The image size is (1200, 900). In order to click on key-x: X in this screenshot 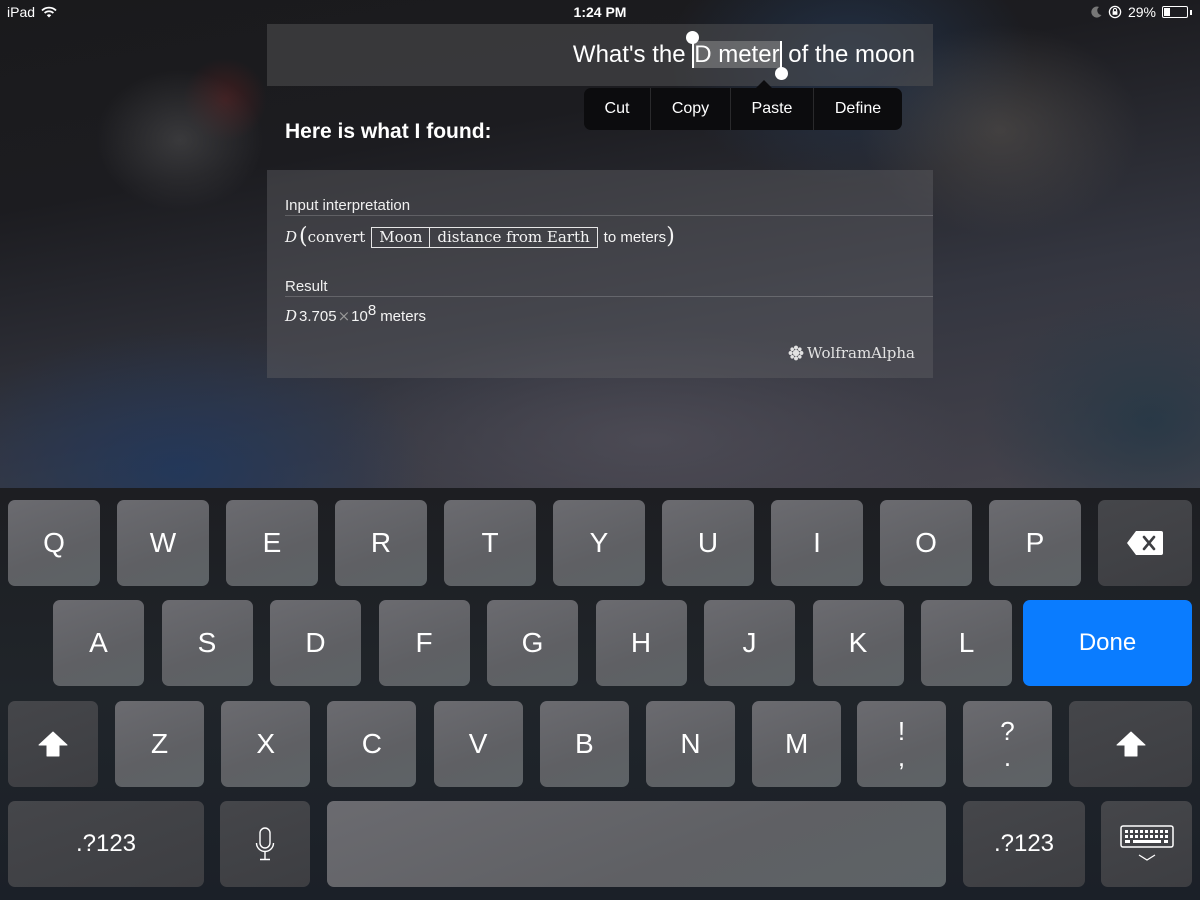, I will do `click(266, 744)`.